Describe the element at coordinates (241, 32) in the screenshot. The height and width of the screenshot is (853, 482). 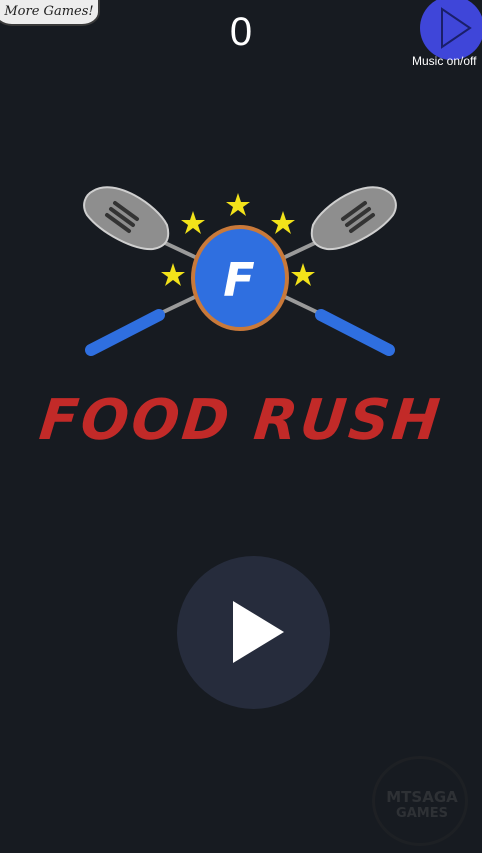
I see `score-counter: 0` at that location.